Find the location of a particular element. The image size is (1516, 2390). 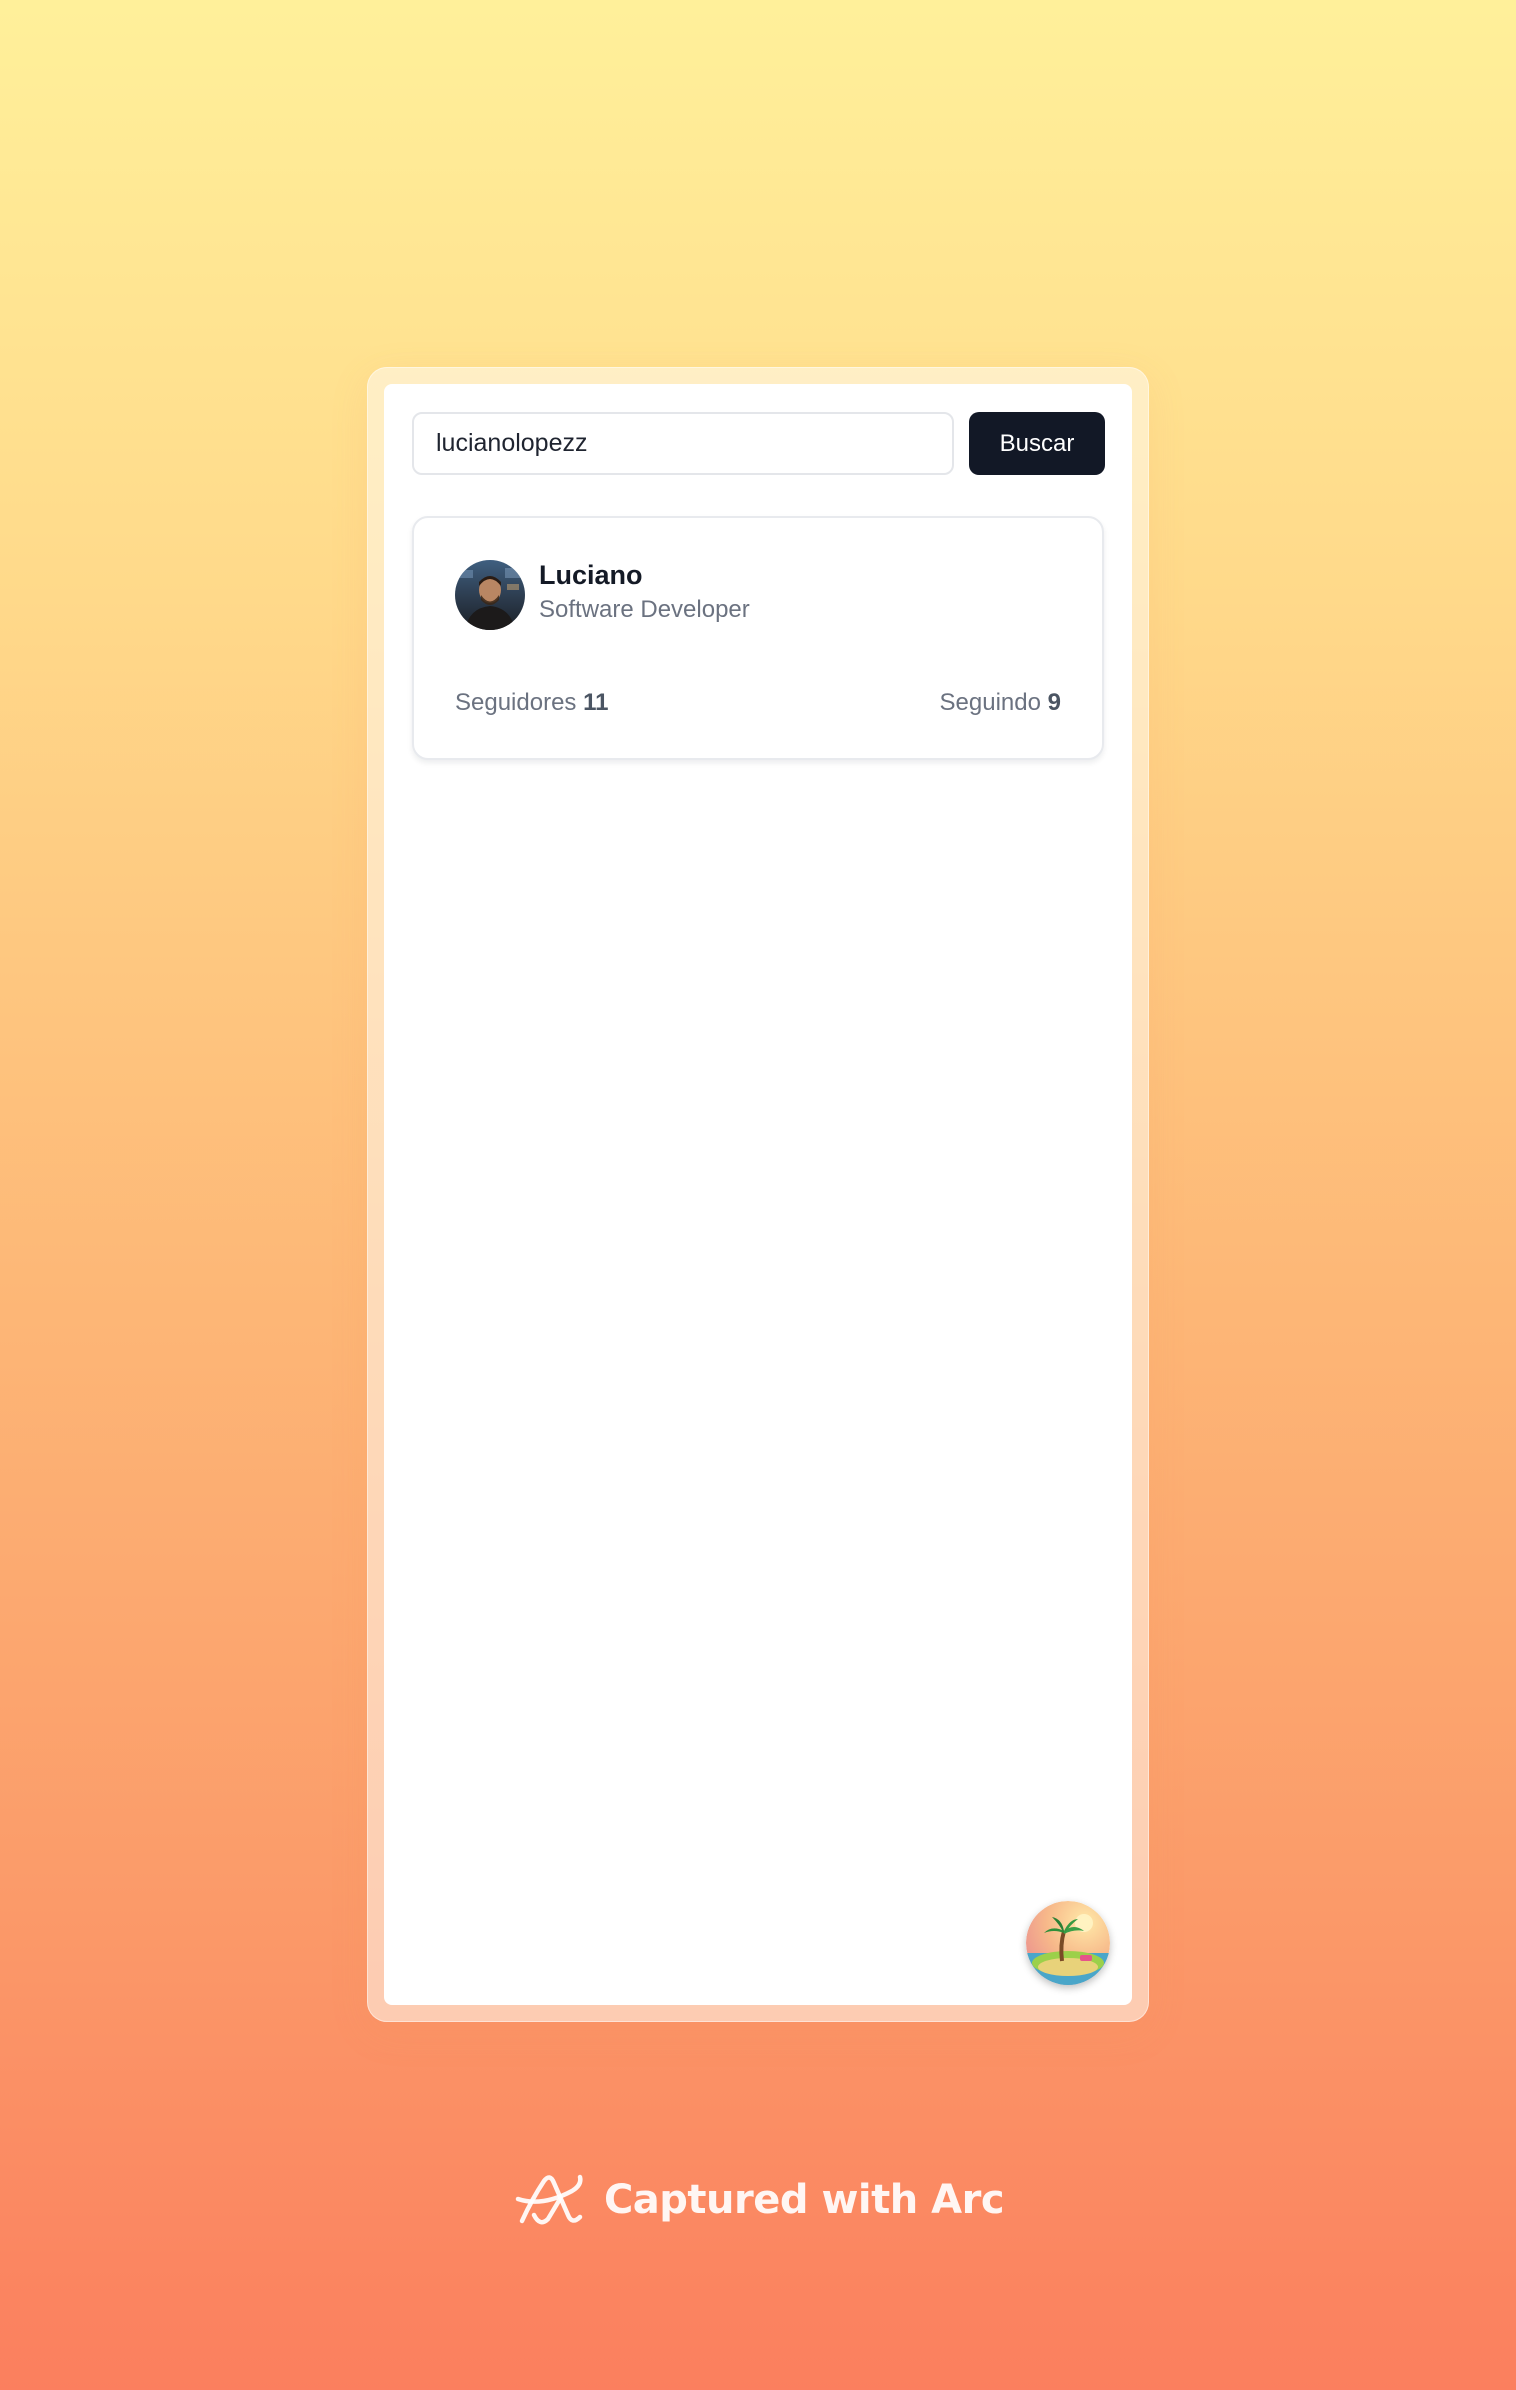

avatar is located at coordinates (490, 595).